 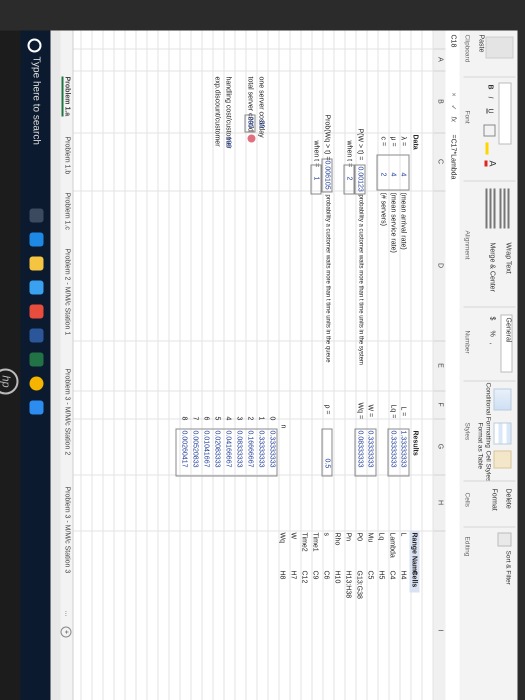 I want to click on t1-value: 2, so click(x=349, y=179).